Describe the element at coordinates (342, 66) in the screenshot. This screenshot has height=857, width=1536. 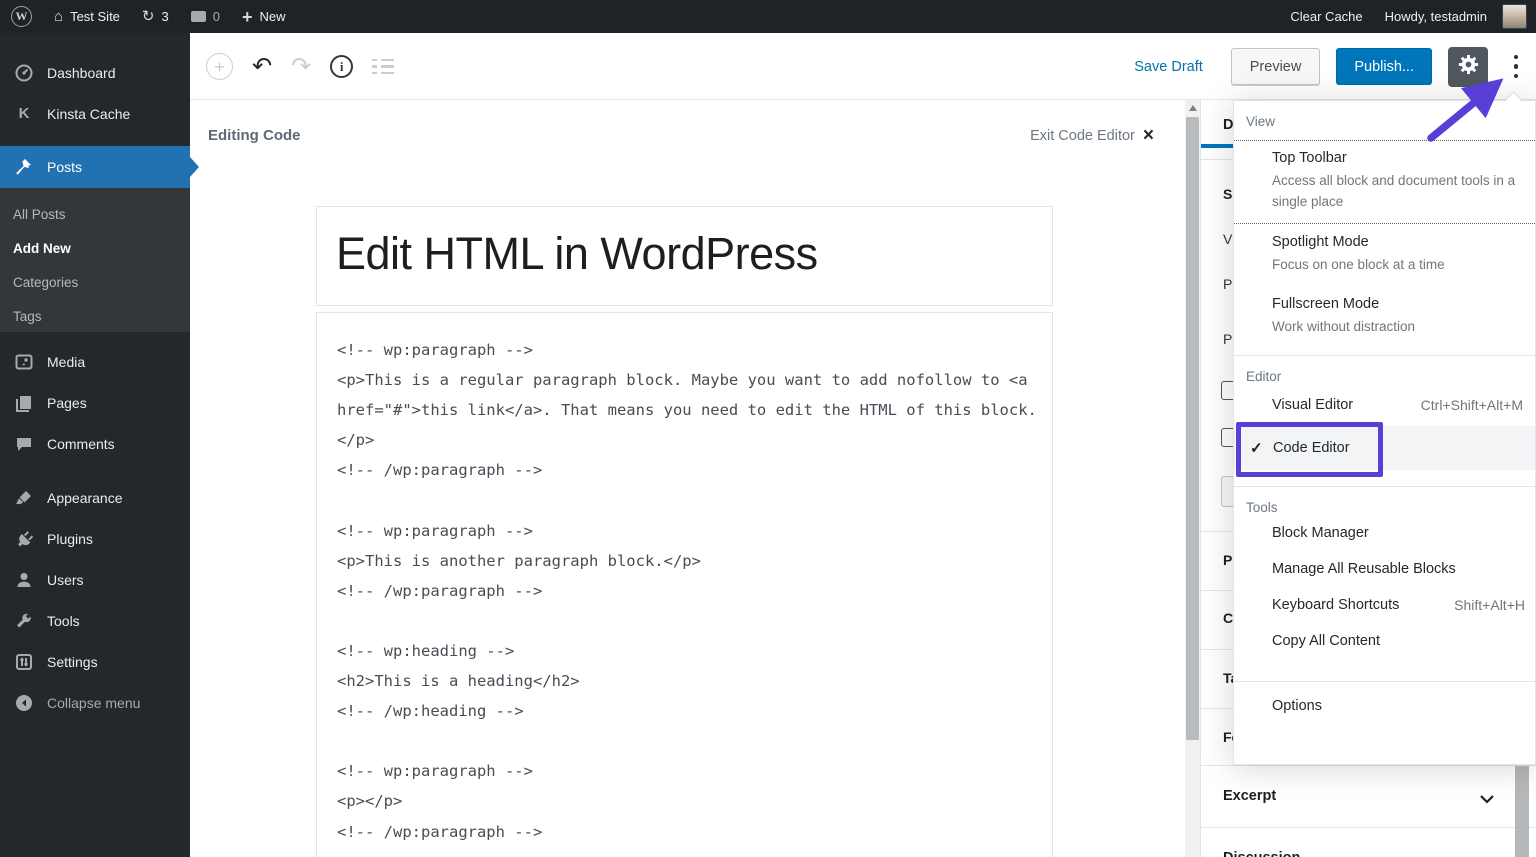
I see `content-structure-button: i` at that location.